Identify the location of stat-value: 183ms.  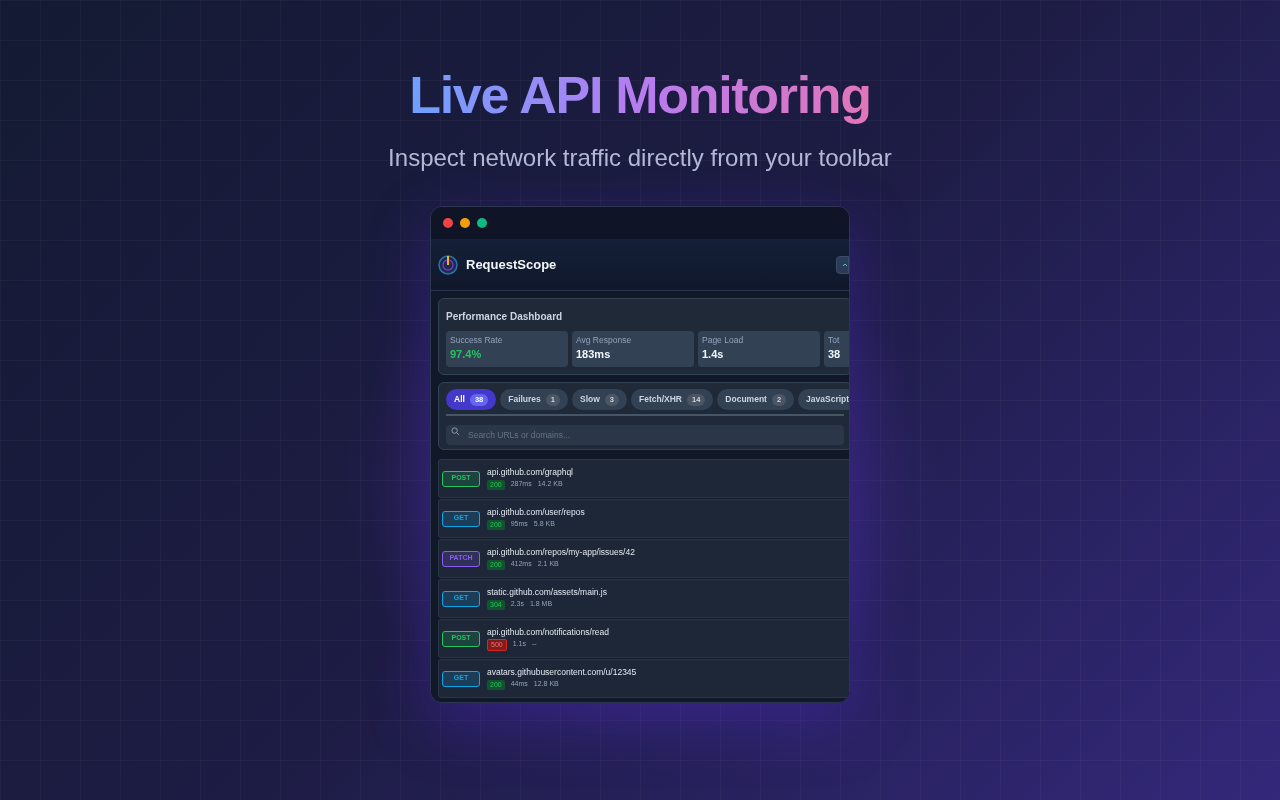
(594, 354).